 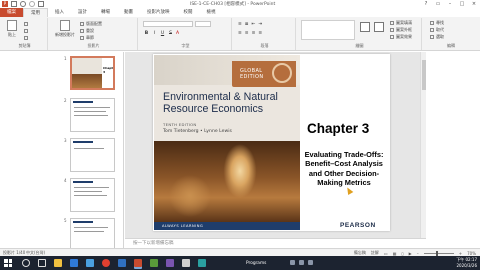 What do you see at coordinates (87, 37) in the screenshot?
I see `section-button: 章節` at bounding box center [87, 37].